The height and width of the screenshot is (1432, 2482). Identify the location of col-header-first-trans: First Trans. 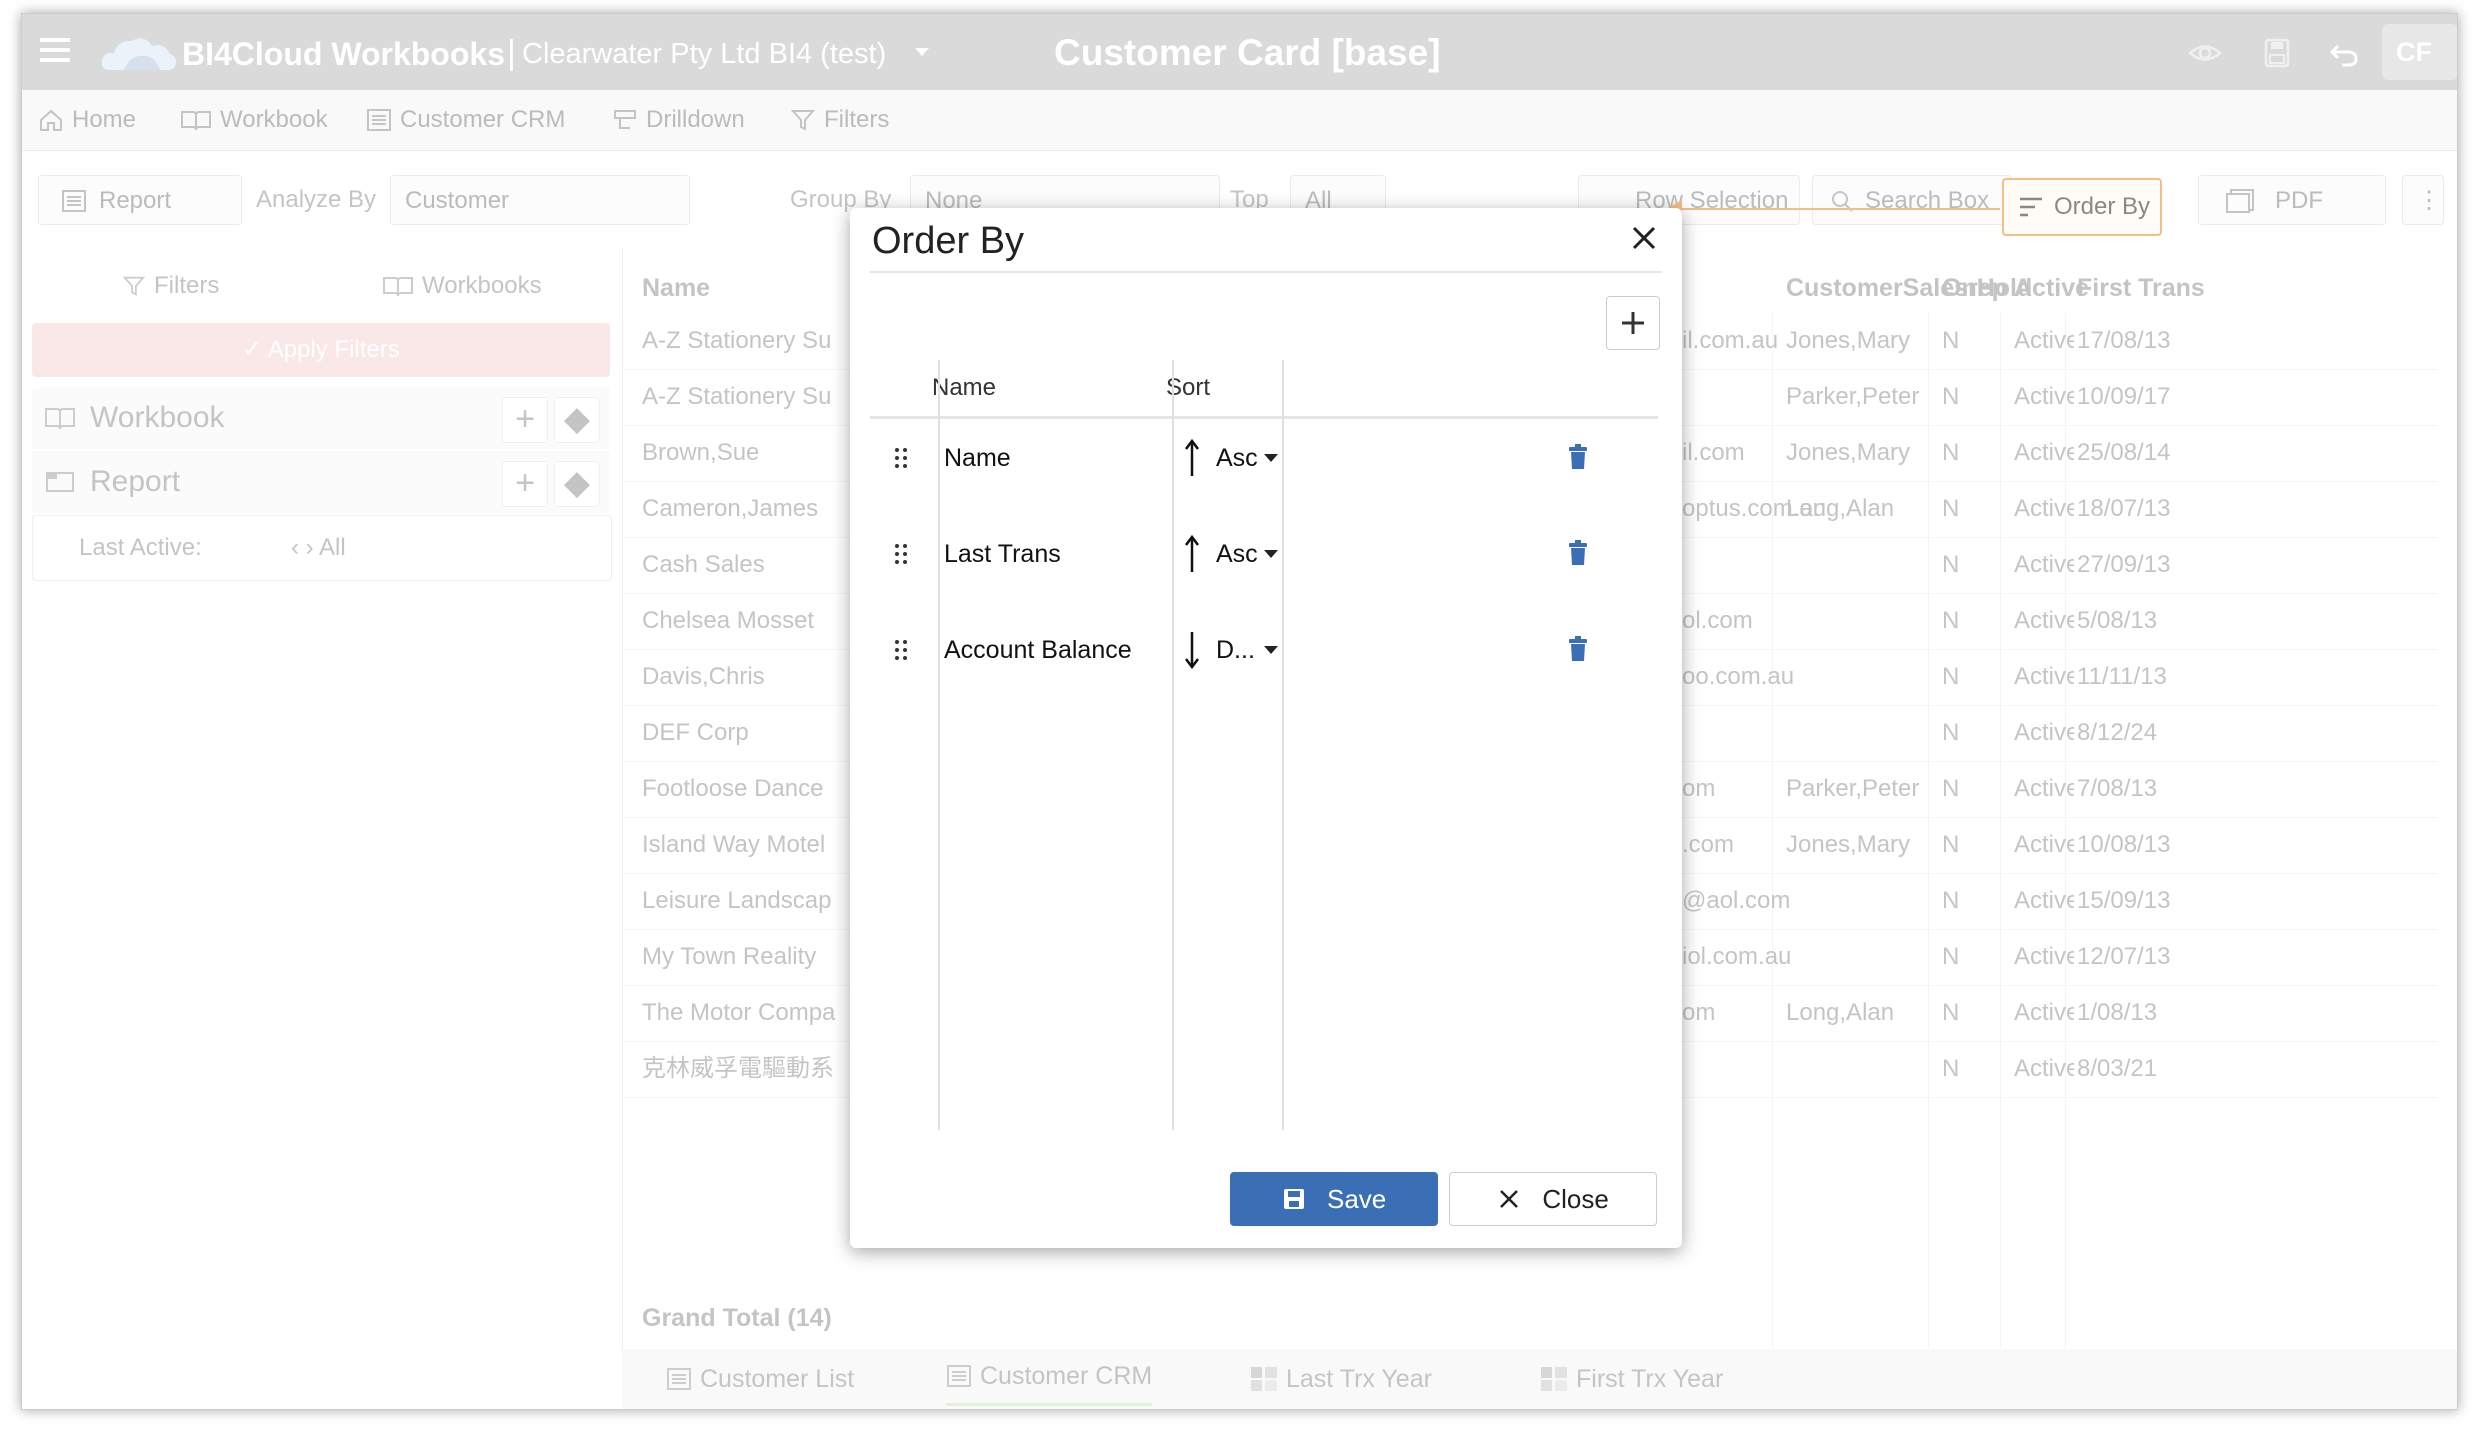
(2141, 288).